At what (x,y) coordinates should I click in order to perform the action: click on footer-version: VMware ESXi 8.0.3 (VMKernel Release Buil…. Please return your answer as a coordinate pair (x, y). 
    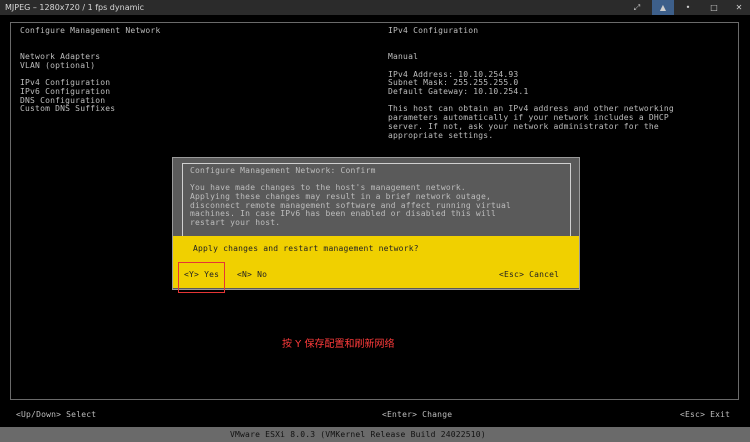
    Looking at the image, I should click on (358, 434).